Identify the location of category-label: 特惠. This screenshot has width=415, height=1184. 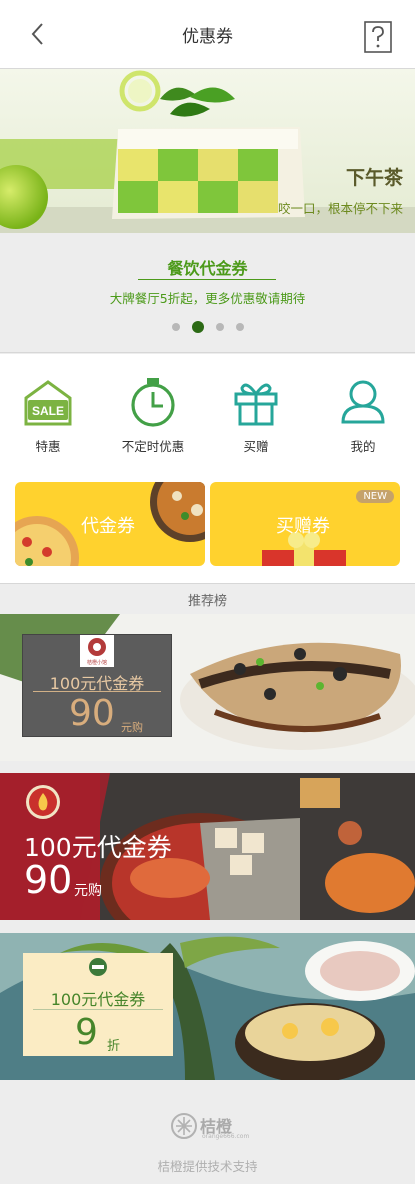
(48, 446).